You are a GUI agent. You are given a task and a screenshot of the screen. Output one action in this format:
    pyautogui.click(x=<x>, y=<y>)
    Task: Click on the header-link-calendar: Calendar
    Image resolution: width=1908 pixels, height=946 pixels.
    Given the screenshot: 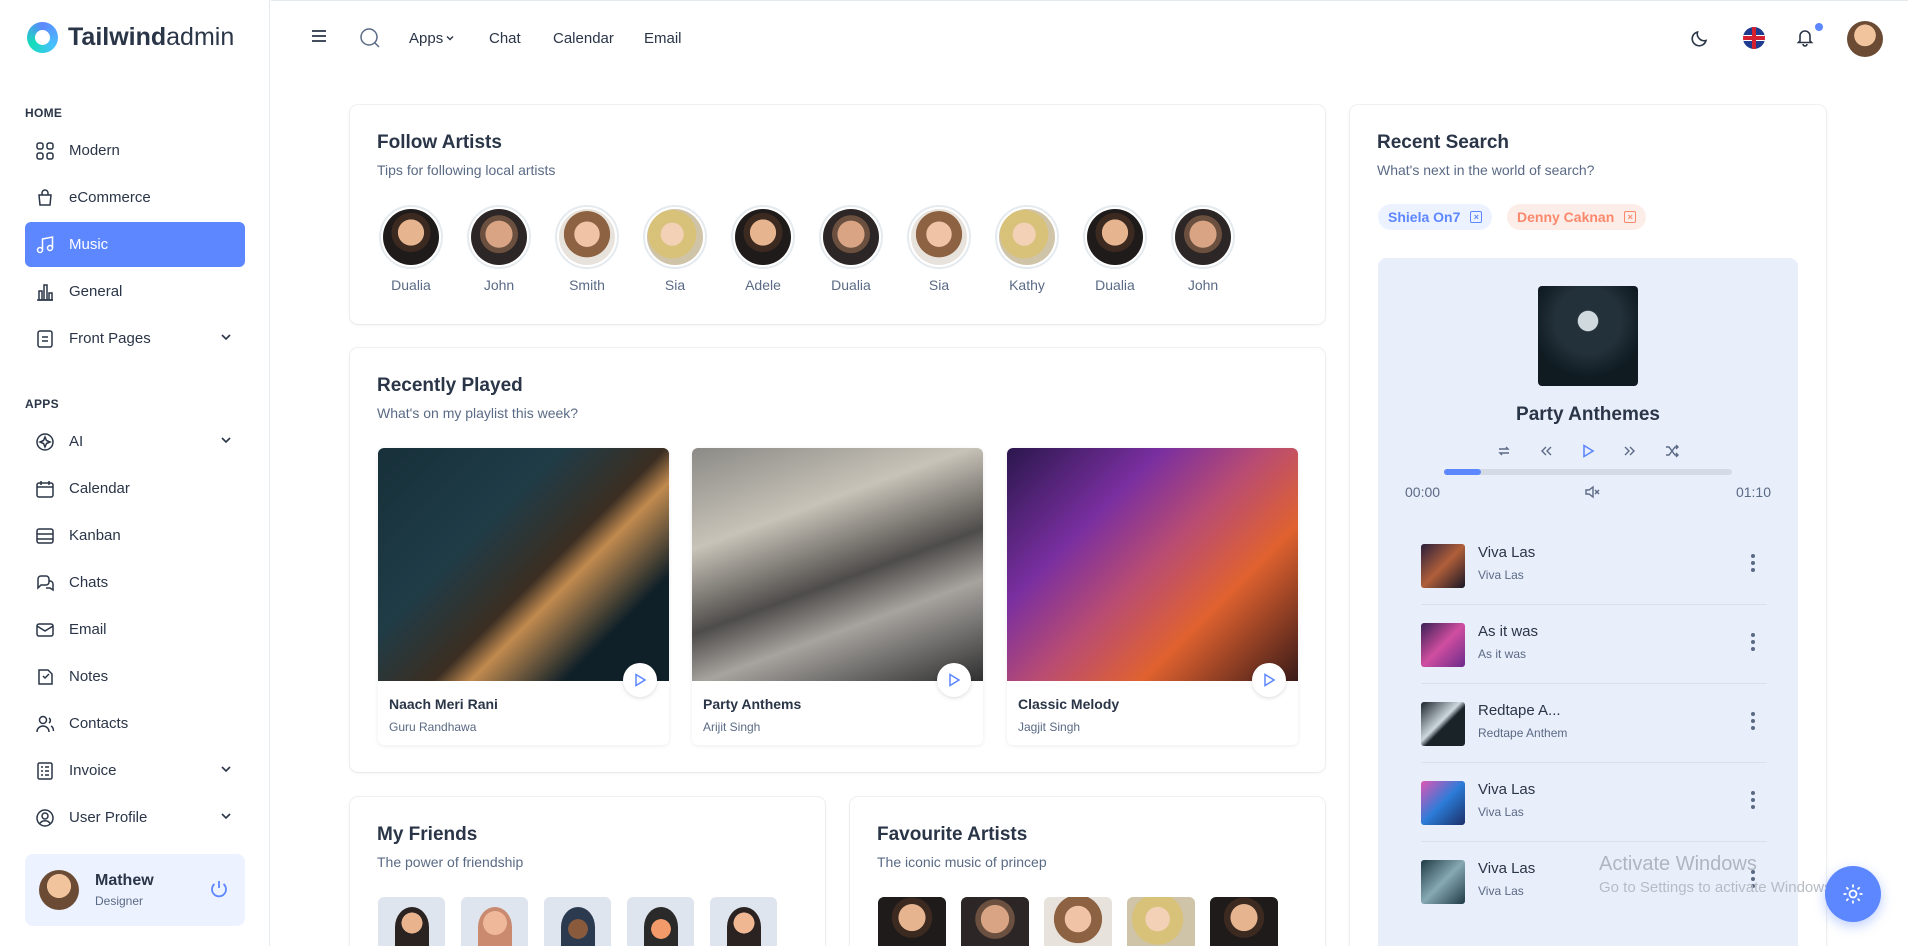 What is the action you would take?
    pyautogui.click(x=583, y=38)
    